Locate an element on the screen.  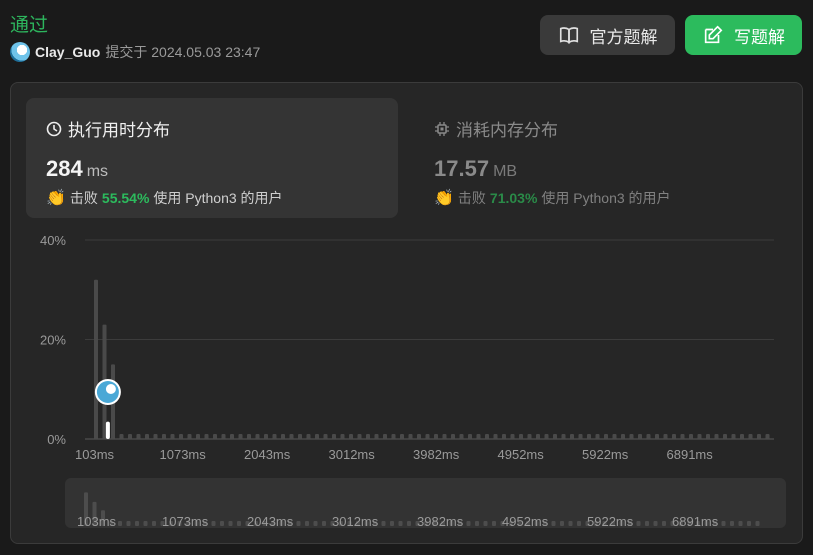
y-tick-label: 40% is located at coordinates (53, 240).